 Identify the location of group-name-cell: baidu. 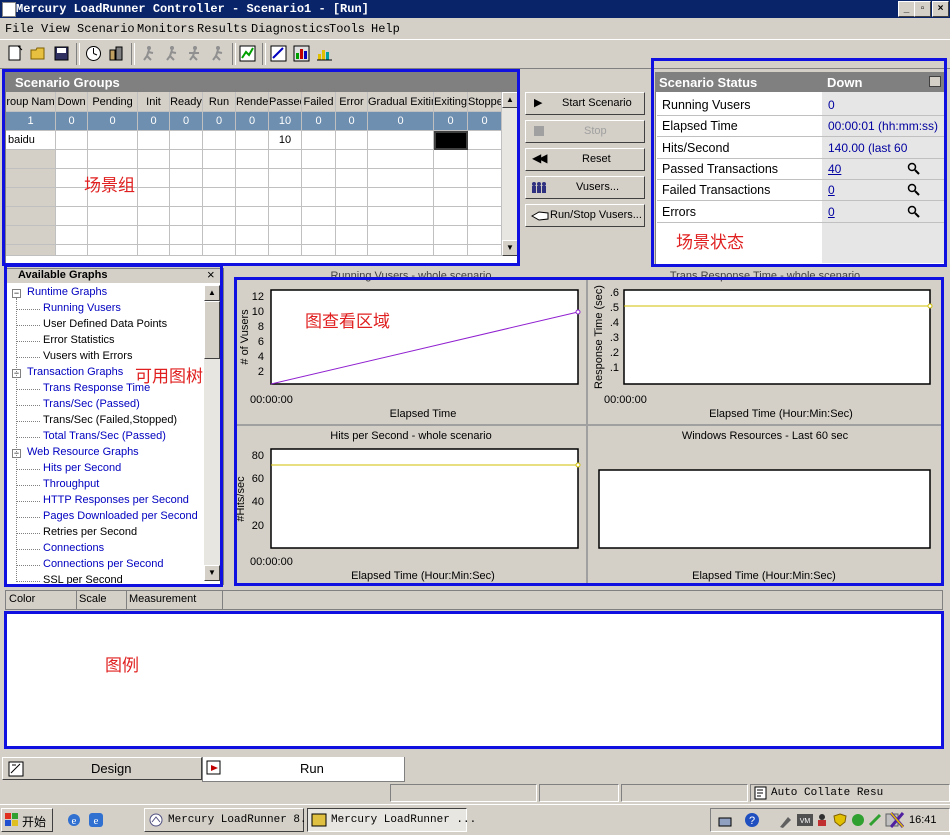
(31, 140).